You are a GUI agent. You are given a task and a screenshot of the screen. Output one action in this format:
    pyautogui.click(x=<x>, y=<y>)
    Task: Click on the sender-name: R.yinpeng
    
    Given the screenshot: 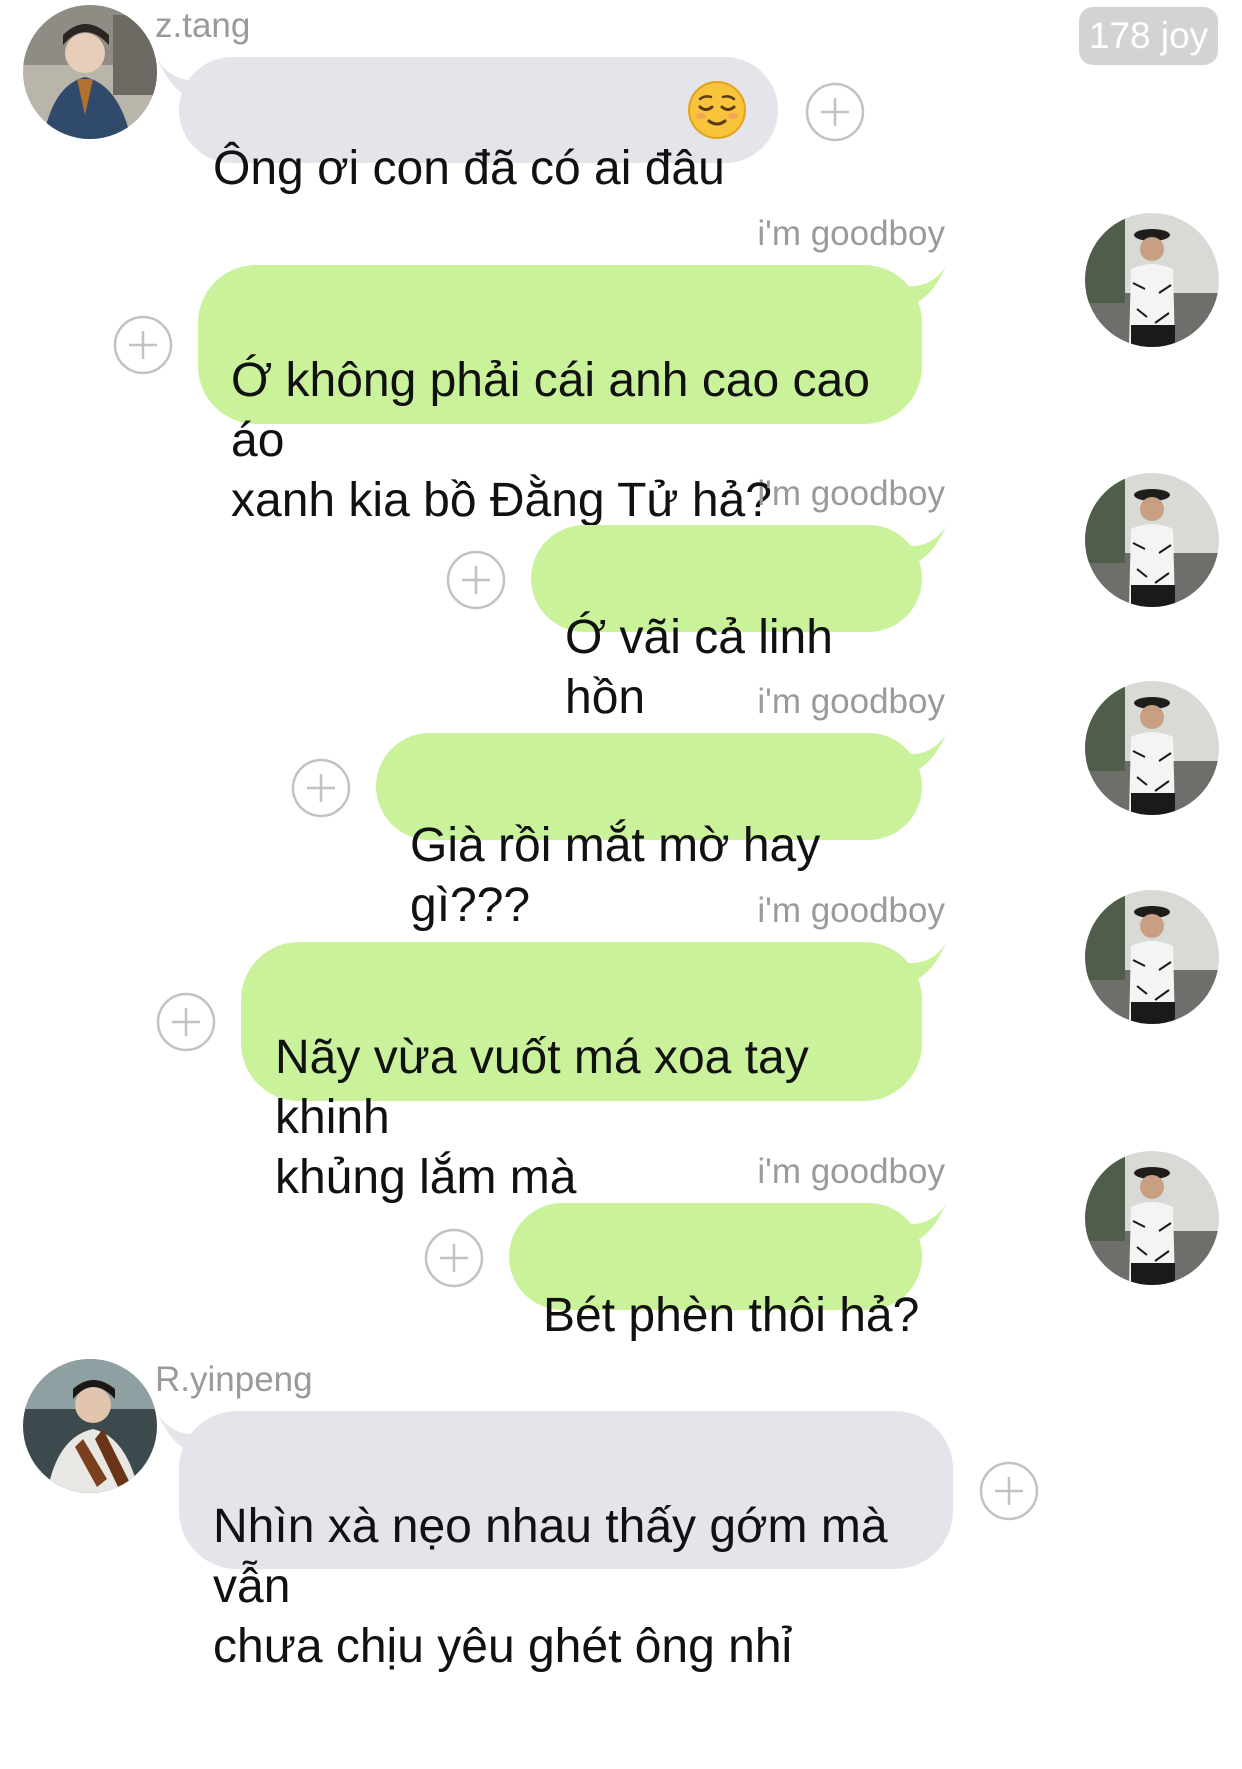 What is the action you would take?
    pyautogui.click(x=234, y=1379)
    